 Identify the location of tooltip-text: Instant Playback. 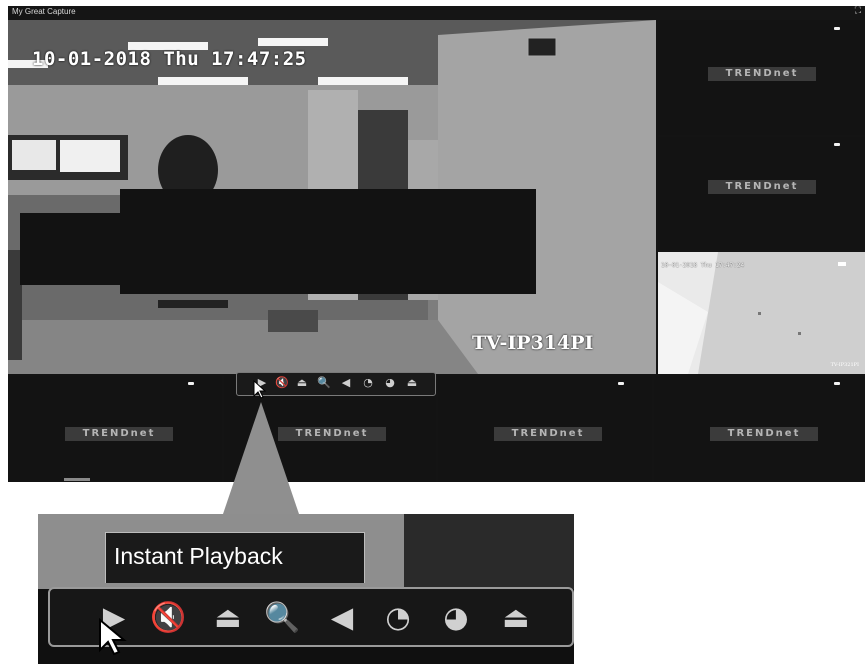
(198, 556).